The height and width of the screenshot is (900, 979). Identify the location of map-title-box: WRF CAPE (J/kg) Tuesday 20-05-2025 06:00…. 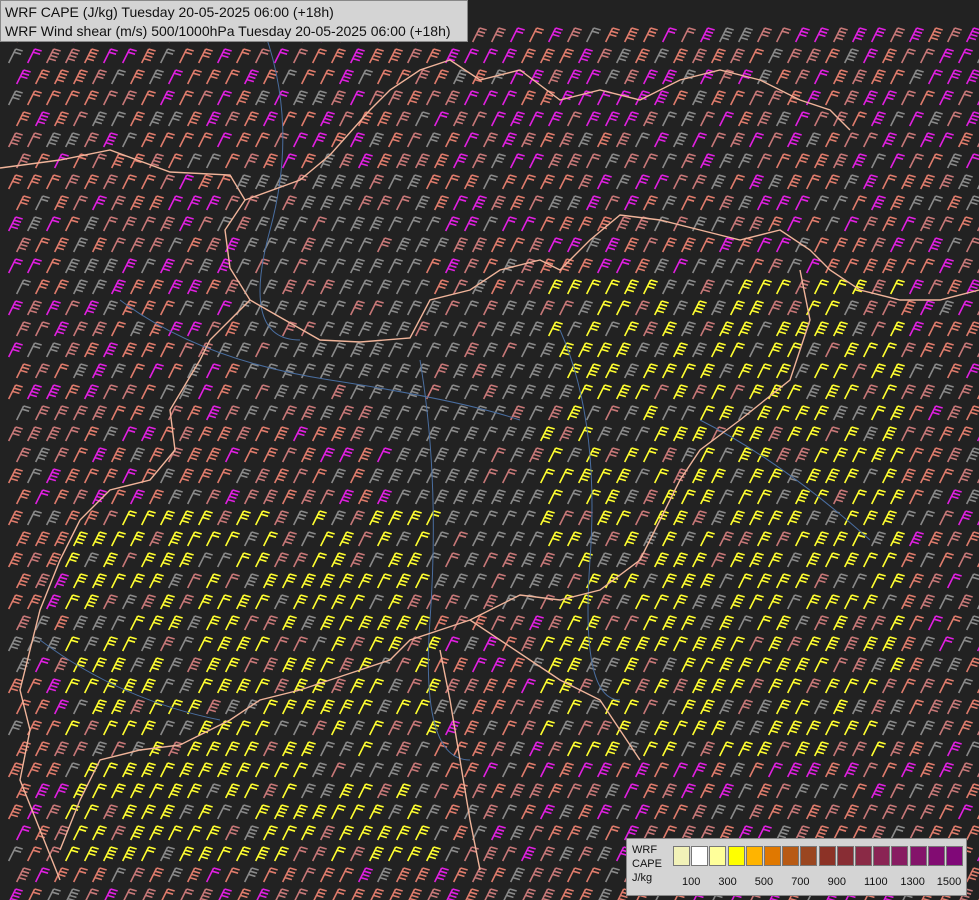
(234, 21).